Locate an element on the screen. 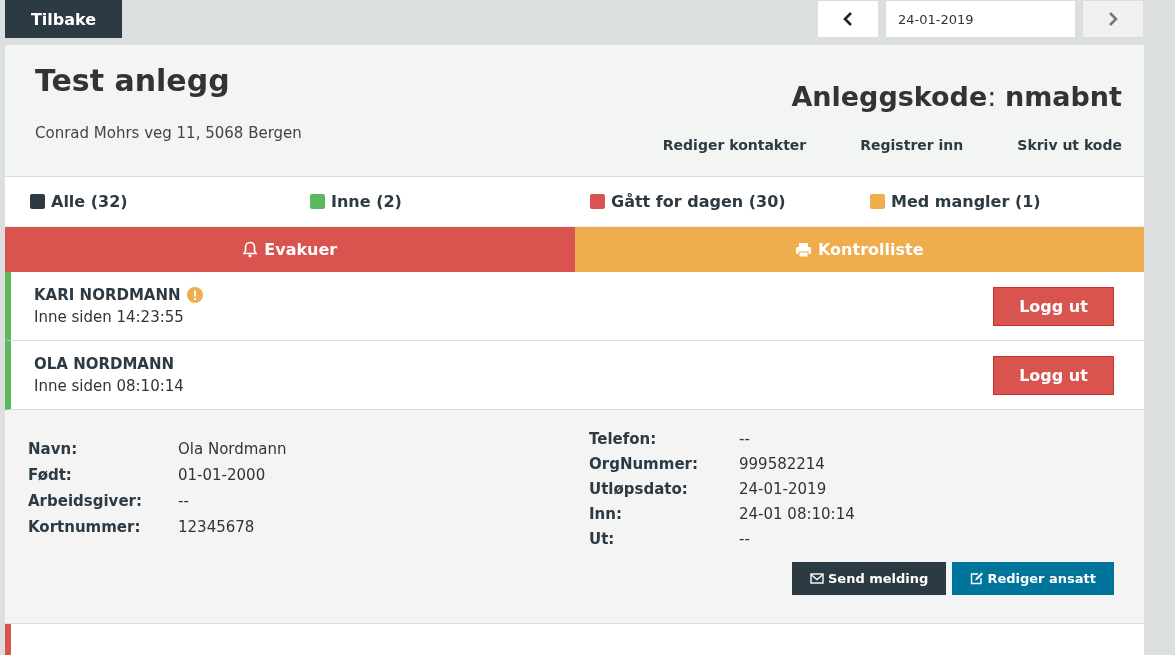 Image resolution: width=1175 pixels, height=655 pixels. site-address: Conrad Mohrs veg 11, 5068 Bergen is located at coordinates (168, 133).